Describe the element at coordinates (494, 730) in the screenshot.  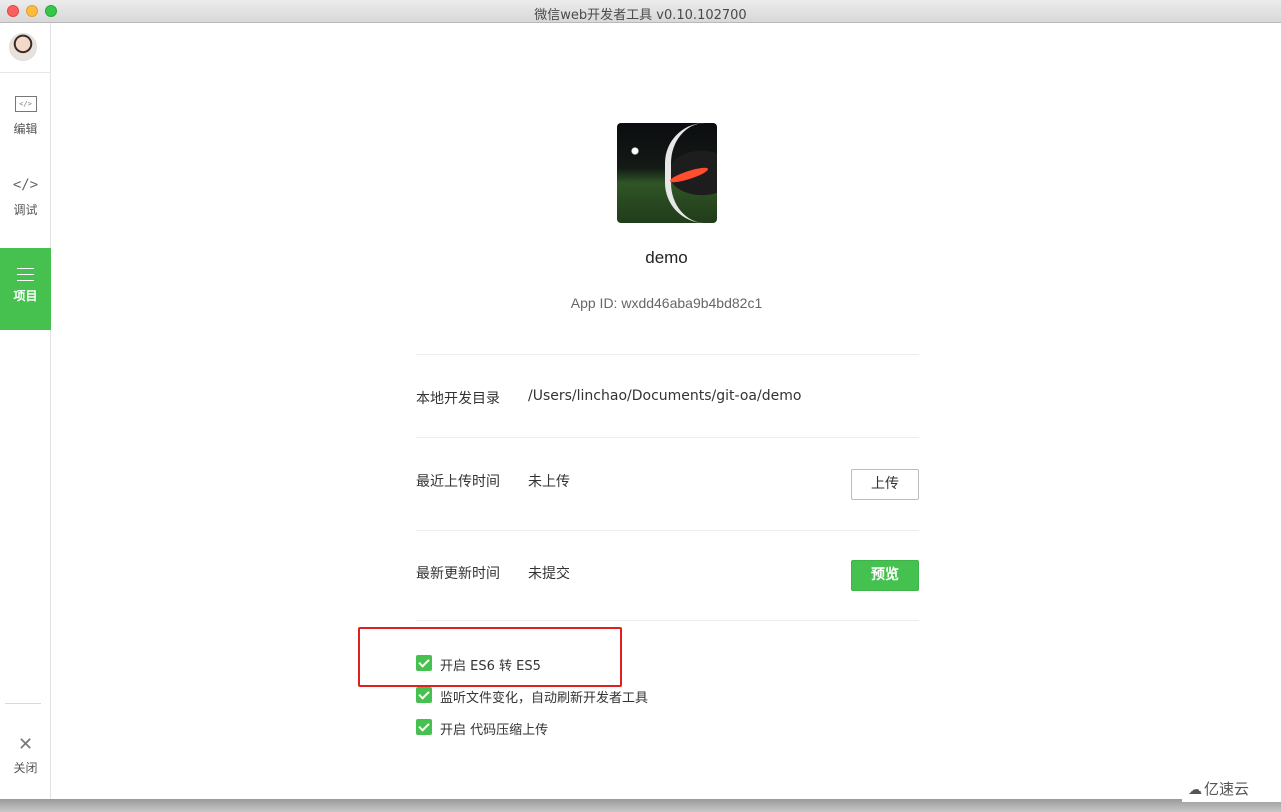
I see `option-label: 开启 代码压缩上传` at that location.